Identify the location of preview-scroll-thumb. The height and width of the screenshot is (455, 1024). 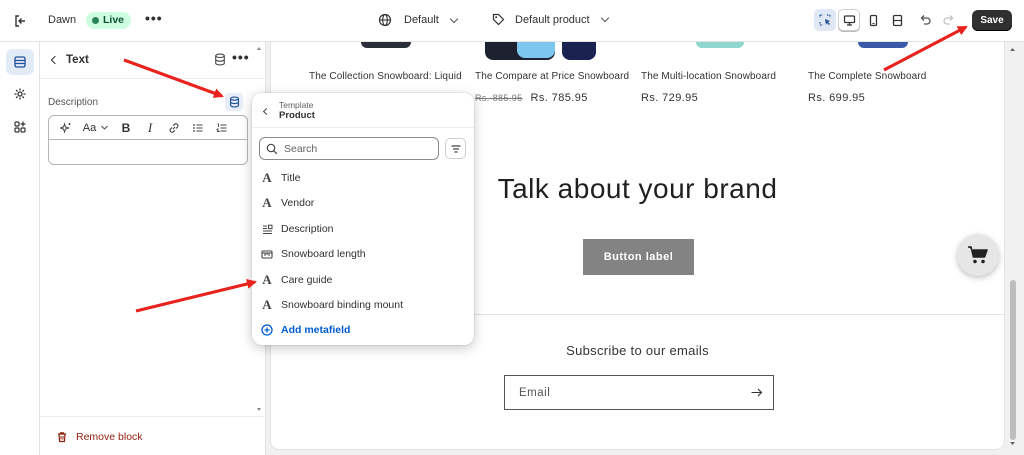
(1013, 360).